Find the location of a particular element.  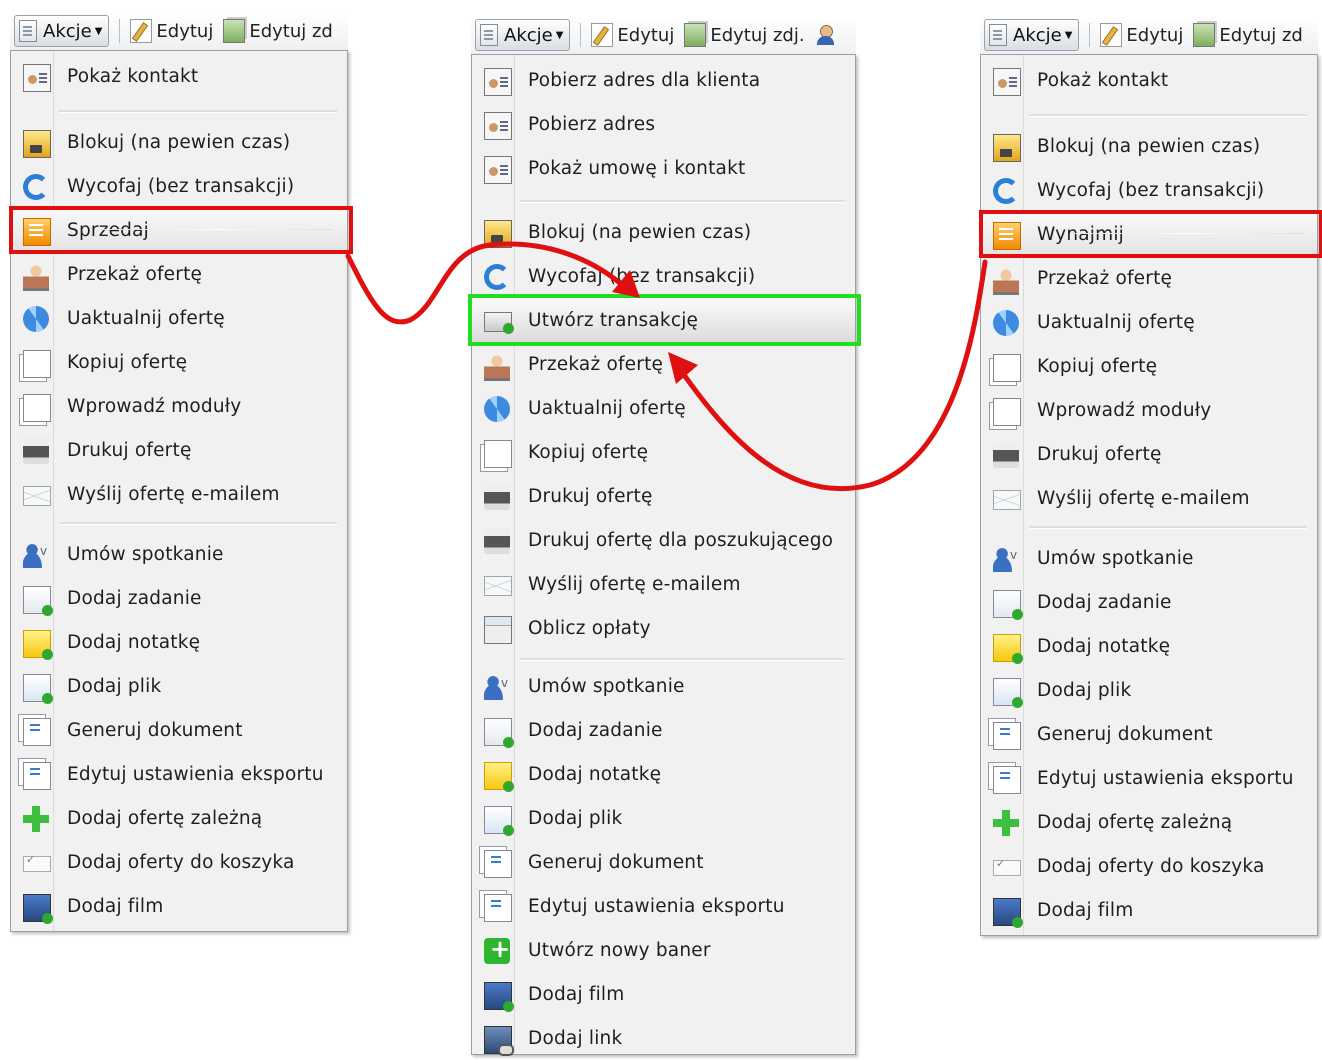

menu-item-sprzedaj: Sprzedaj is located at coordinates (181, 230).